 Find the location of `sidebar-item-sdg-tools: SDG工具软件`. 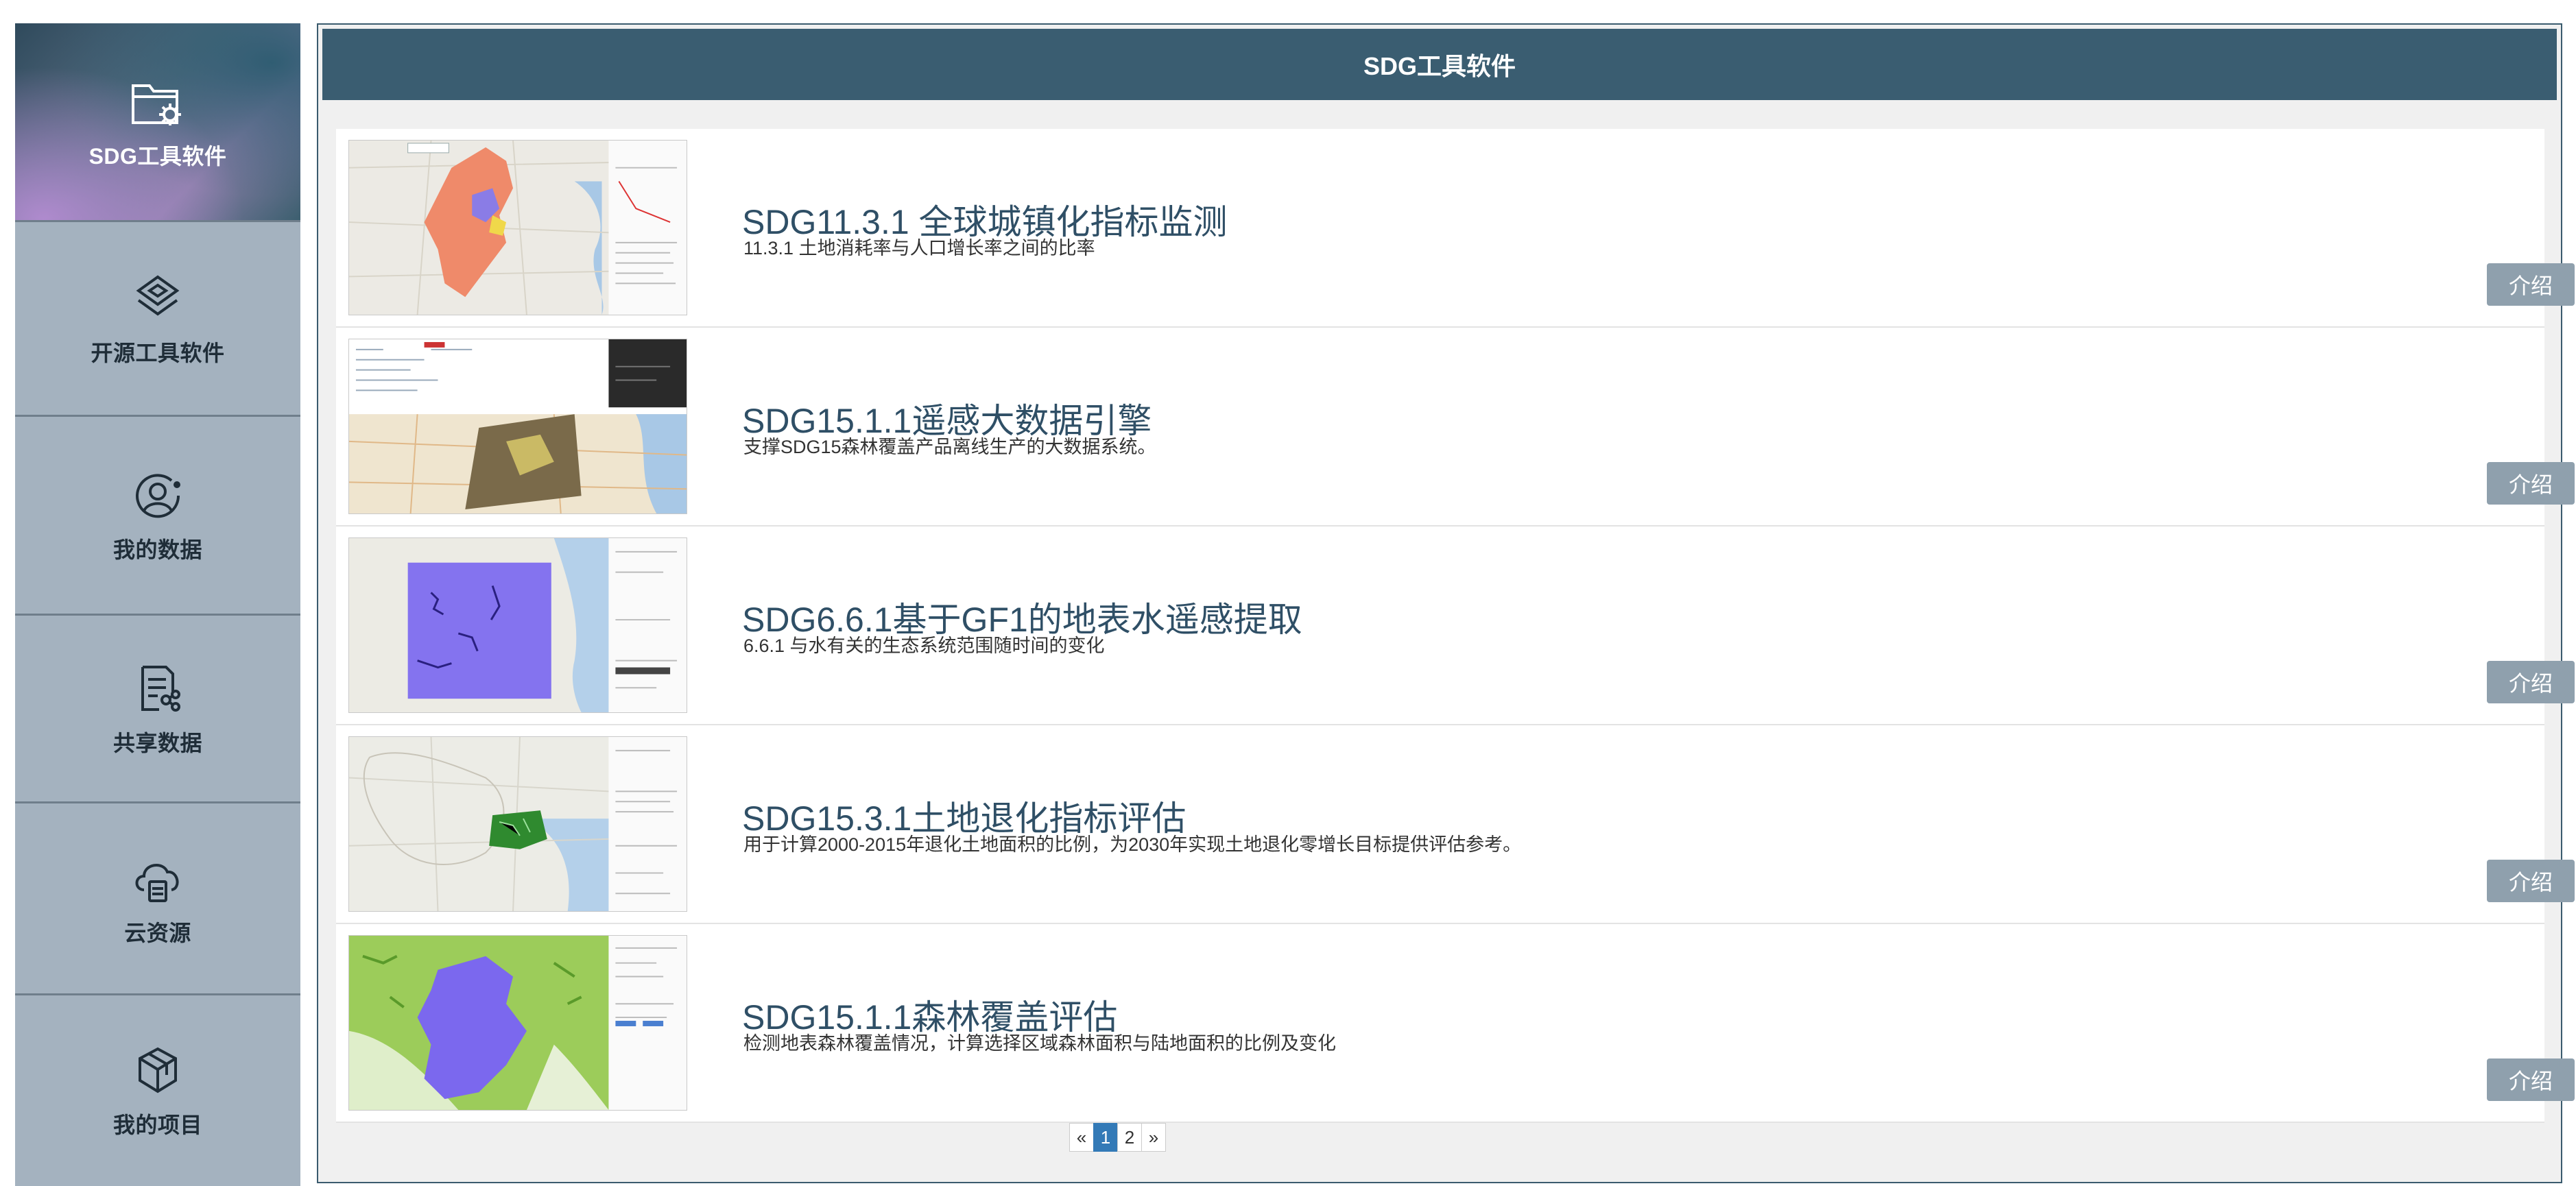

sidebar-item-sdg-tools: SDG工具软件 is located at coordinates (157, 123).